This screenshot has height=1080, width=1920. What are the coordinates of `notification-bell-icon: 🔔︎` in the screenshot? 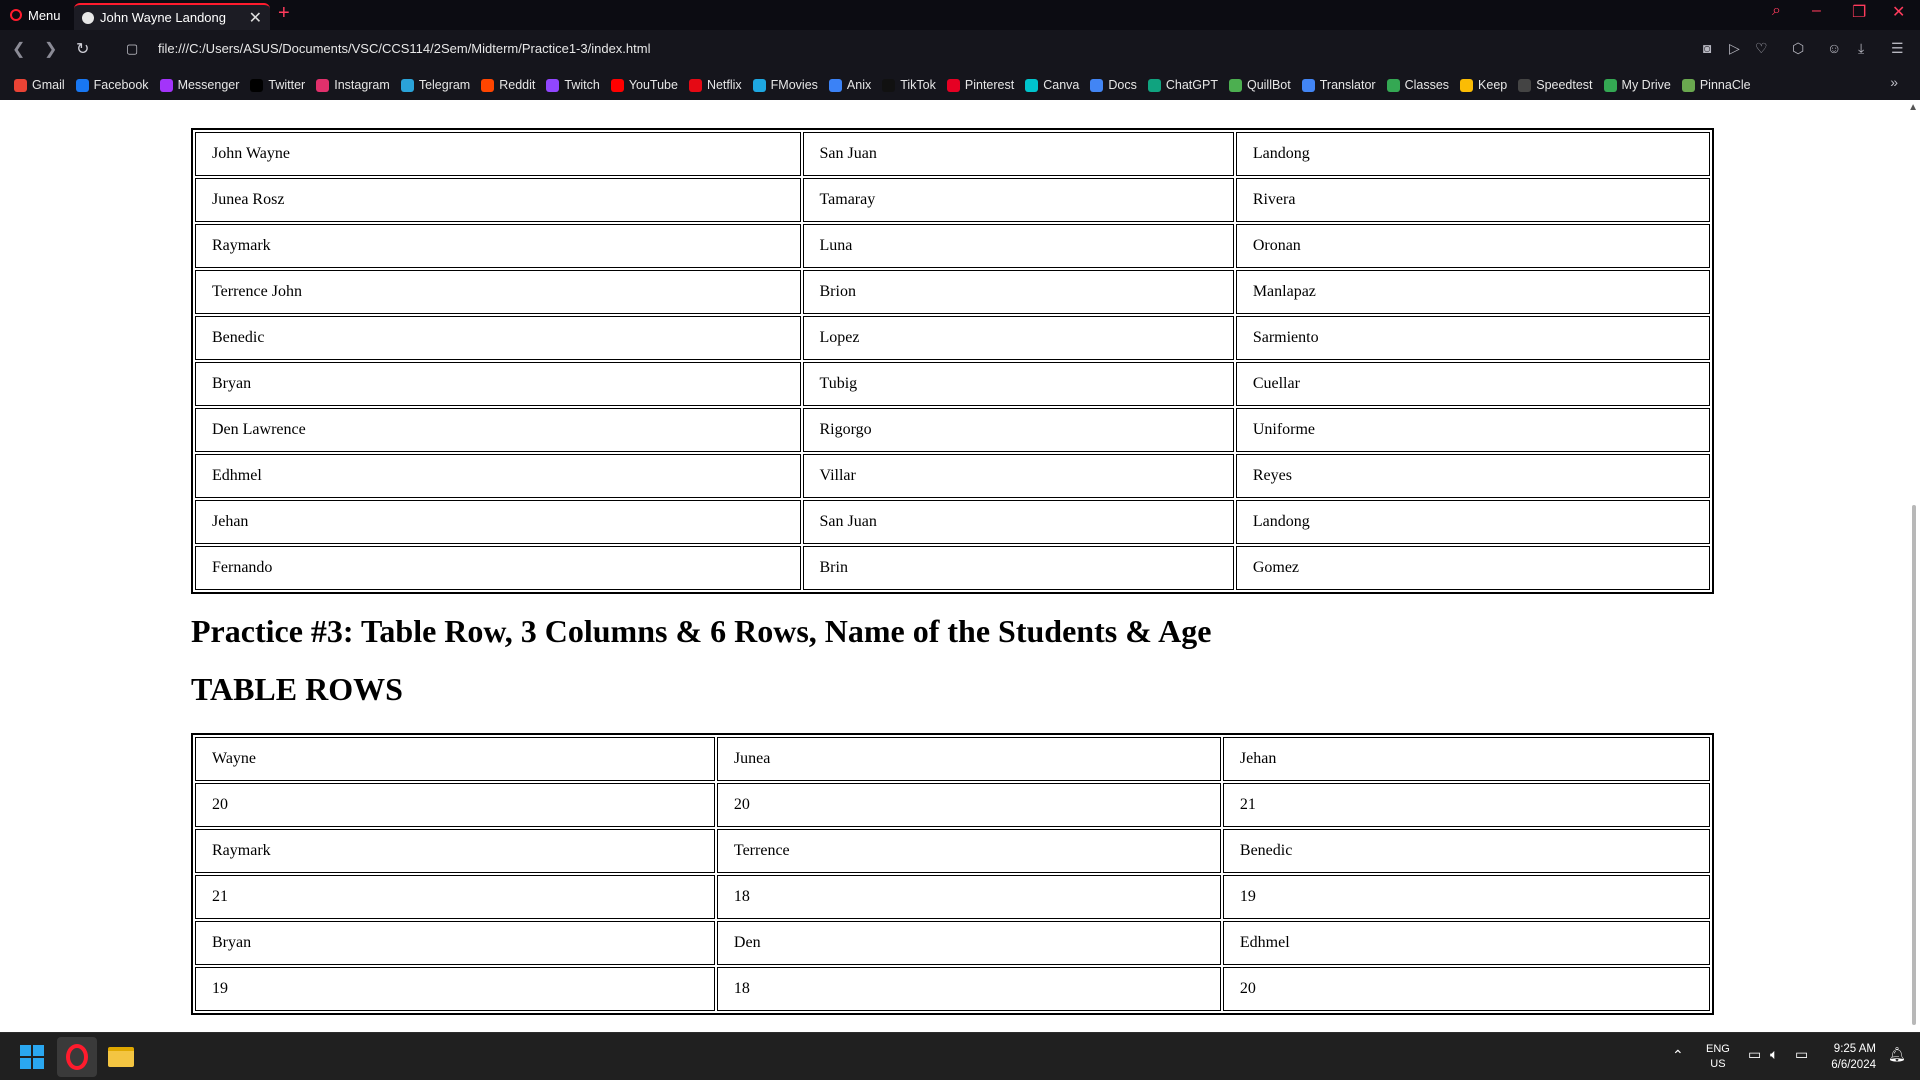 It's located at (1897, 1054).